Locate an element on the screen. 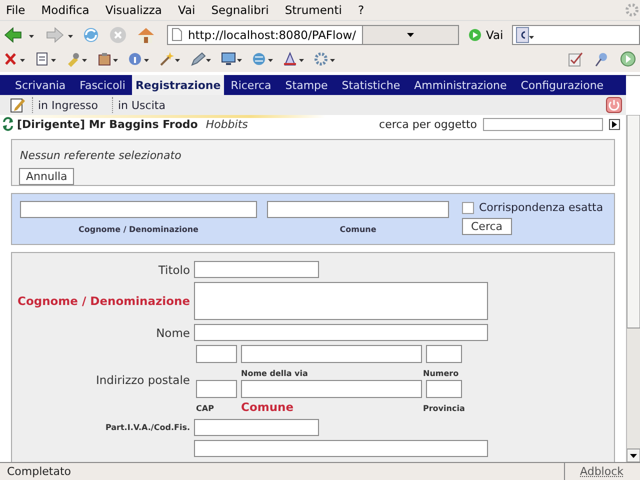 The image size is (640, 480). go-button: Vai is located at coordinates (486, 35).